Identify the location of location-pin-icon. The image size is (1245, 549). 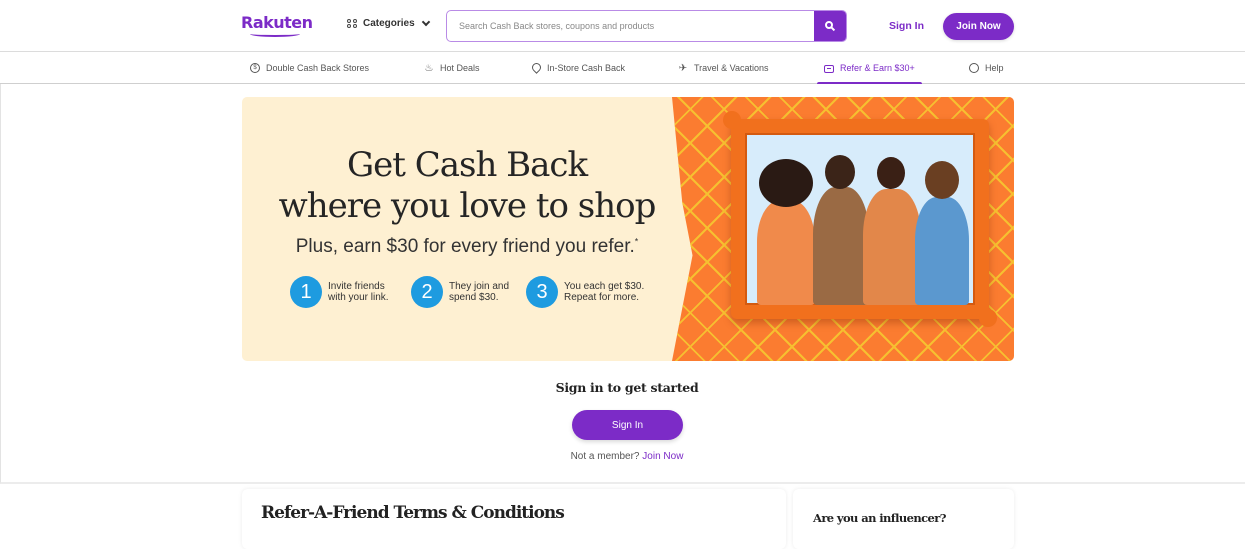
(536, 68).